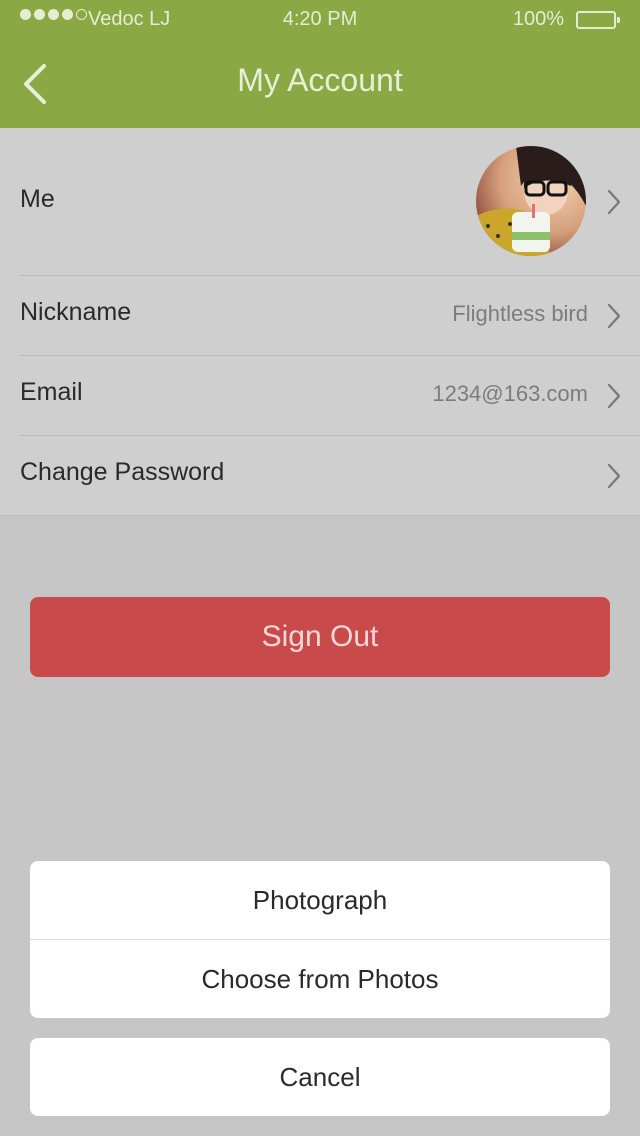 The width and height of the screenshot is (640, 1136). Describe the element at coordinates (320, 80) in the screenshot. I see `page-title: My Account` at that location.